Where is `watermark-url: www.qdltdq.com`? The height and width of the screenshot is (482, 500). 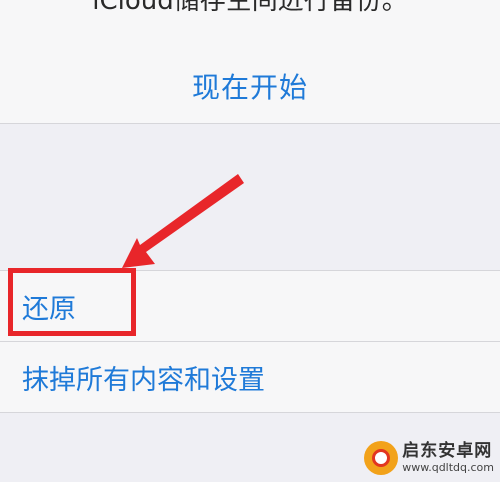
watermark-url: www.qdltdq.com is located at coordinates (448, 467).